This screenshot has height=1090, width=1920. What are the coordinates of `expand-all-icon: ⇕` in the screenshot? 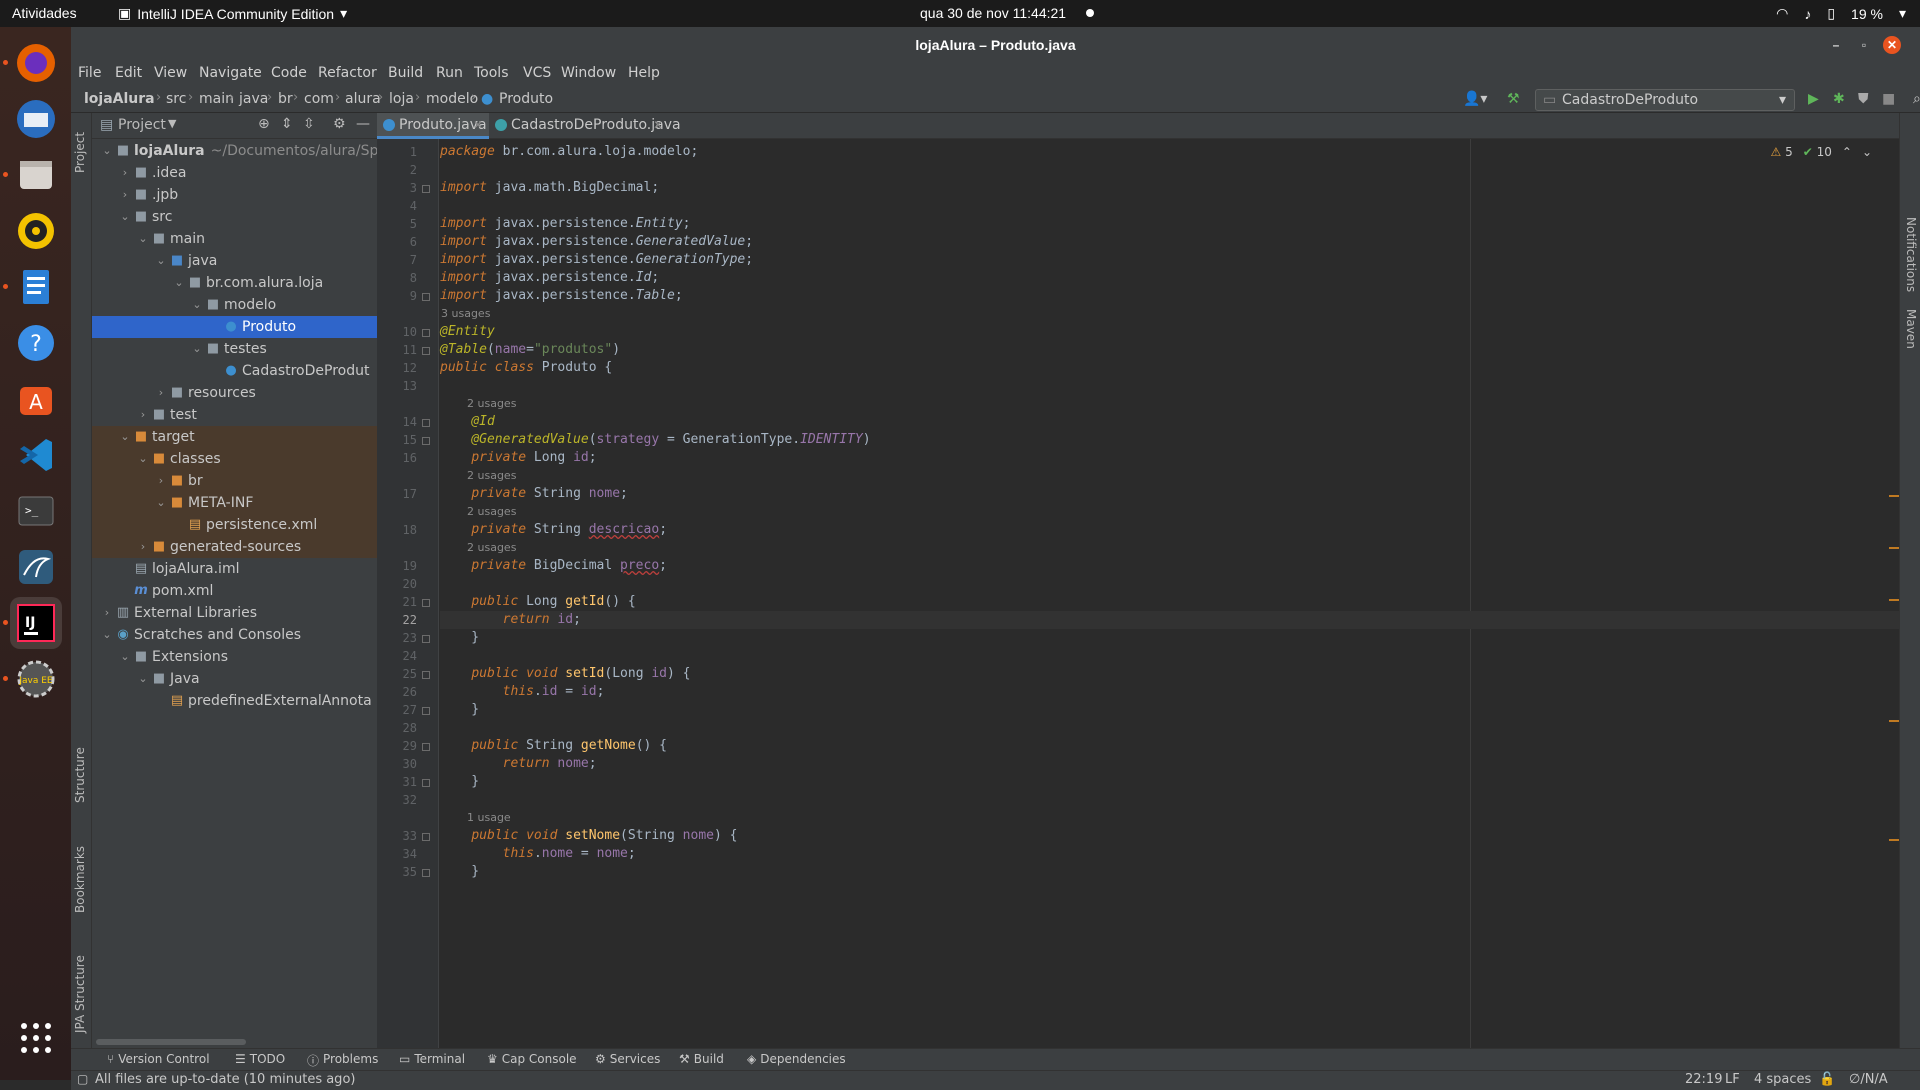 It's located at (287, 124).